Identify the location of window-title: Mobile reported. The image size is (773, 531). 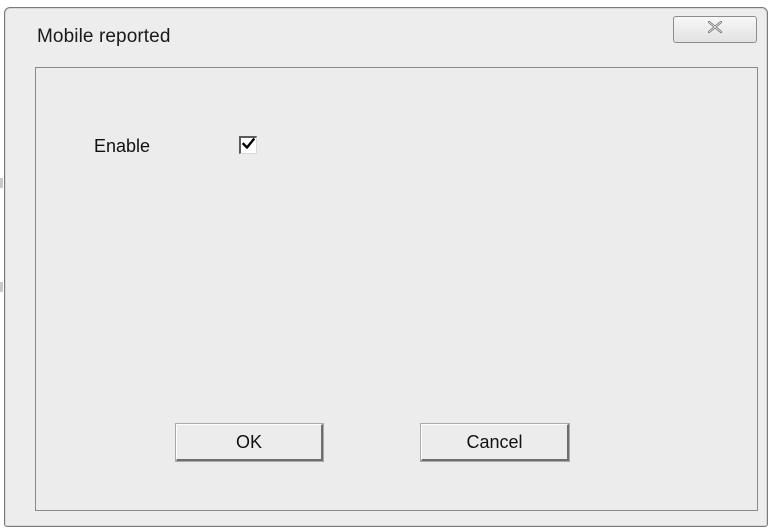
(104, 36).